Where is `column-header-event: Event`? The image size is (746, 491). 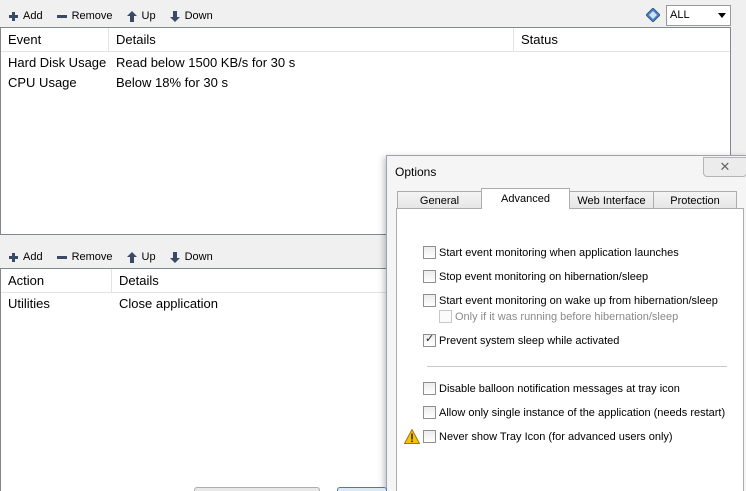 column-header-event: Event is located at coordinates (55, 39).